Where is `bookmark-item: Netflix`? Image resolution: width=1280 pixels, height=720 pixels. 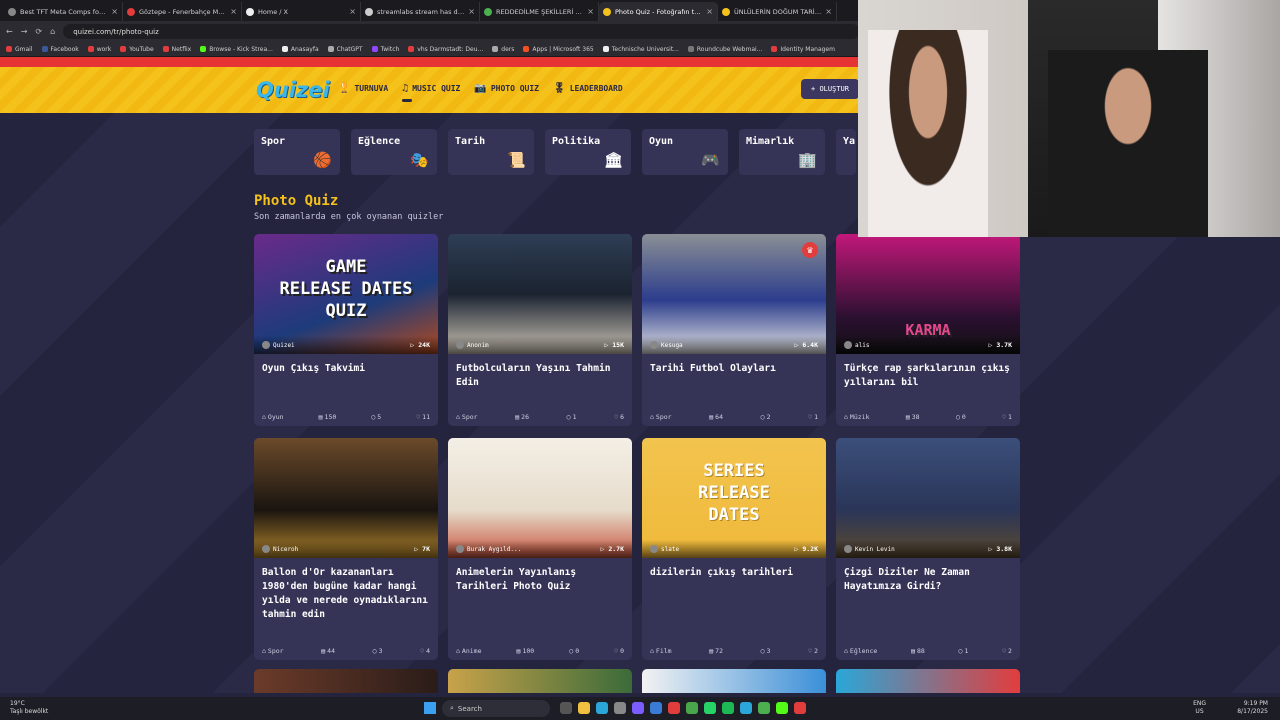 bookmark-item: Netflix is located at coordinates (176, 49).